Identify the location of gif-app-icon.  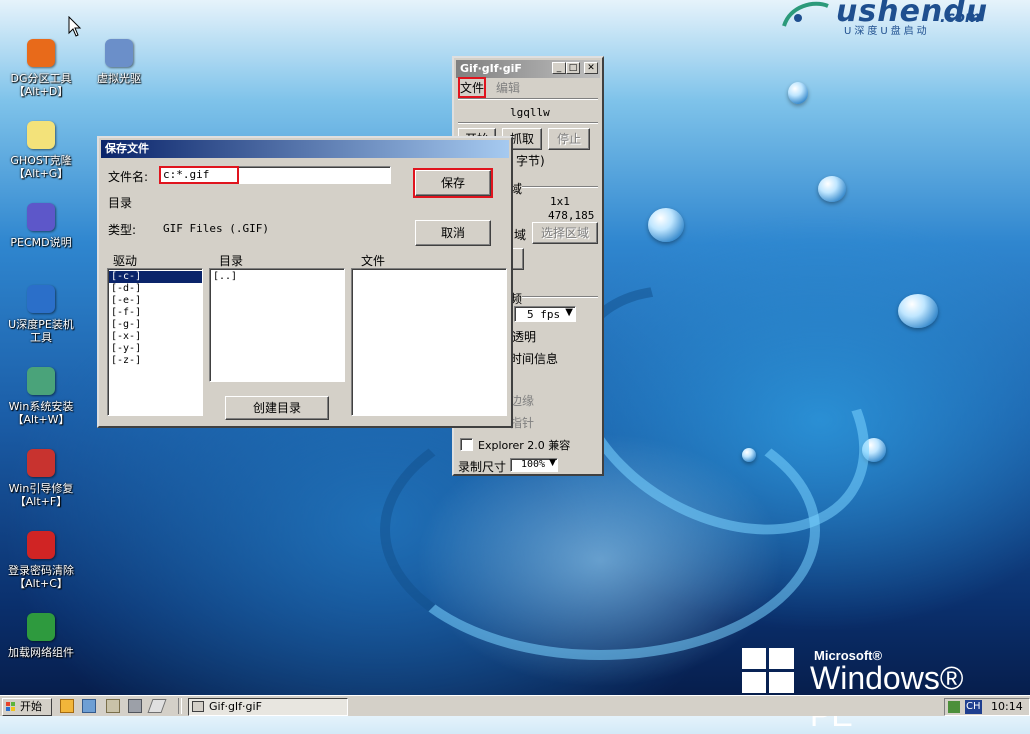
(198, 706).